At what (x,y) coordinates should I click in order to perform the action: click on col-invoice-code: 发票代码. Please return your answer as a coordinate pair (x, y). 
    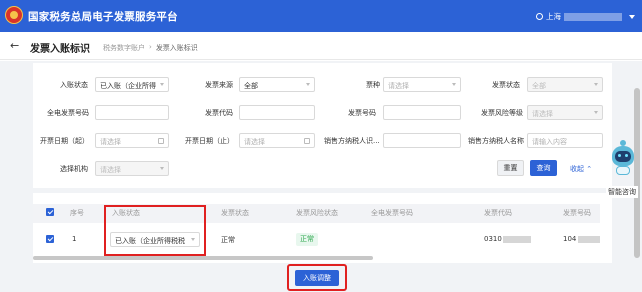
    Looking at the image, I should click on (498, 213).